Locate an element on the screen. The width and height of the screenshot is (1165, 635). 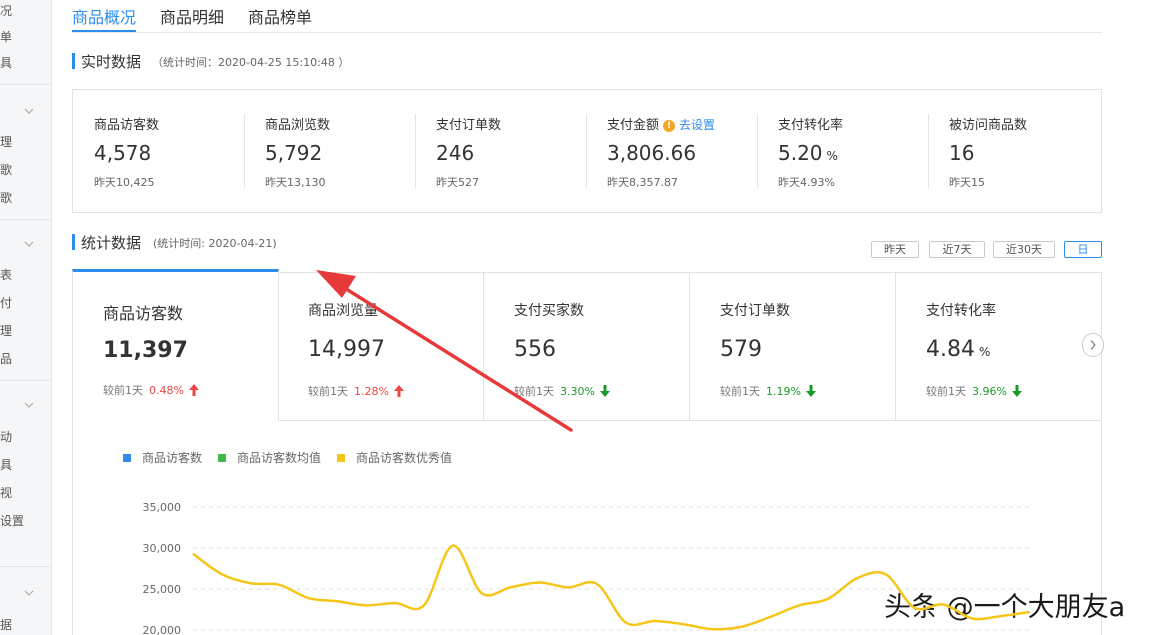
legend-item: 商品访客数优秀值 is located at coordinates (394, 457).